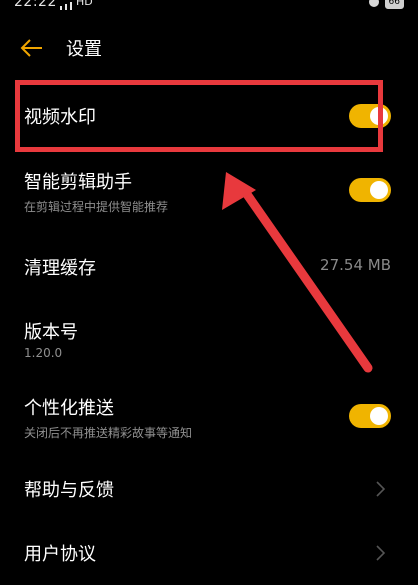  What do you see at coordinates (209, 7) in the screenshot?
I see `status-bar: 22:22 HD 66` at bounding box center [209, 7].